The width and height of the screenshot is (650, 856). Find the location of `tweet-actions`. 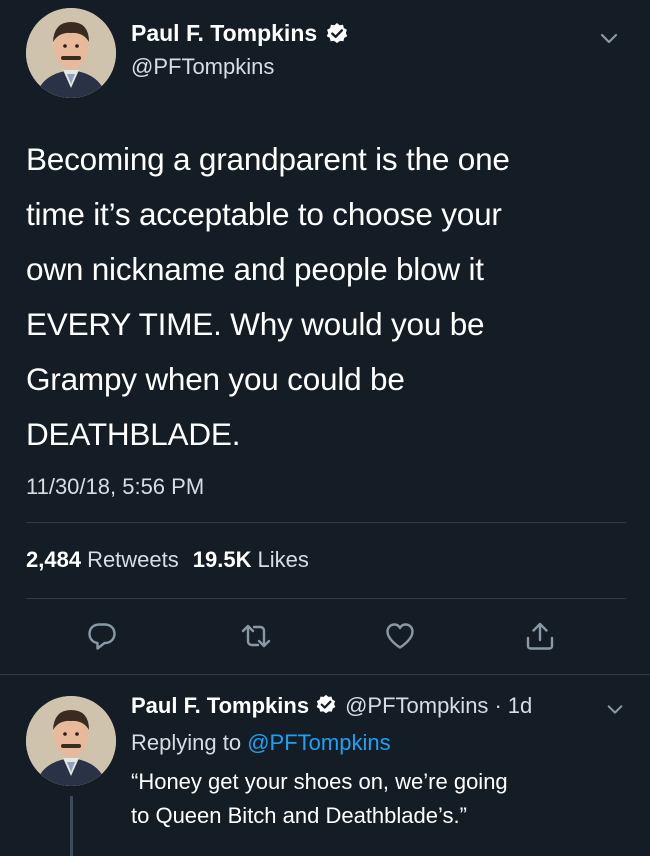

tweet-actions is located at coordinates (325, 634).